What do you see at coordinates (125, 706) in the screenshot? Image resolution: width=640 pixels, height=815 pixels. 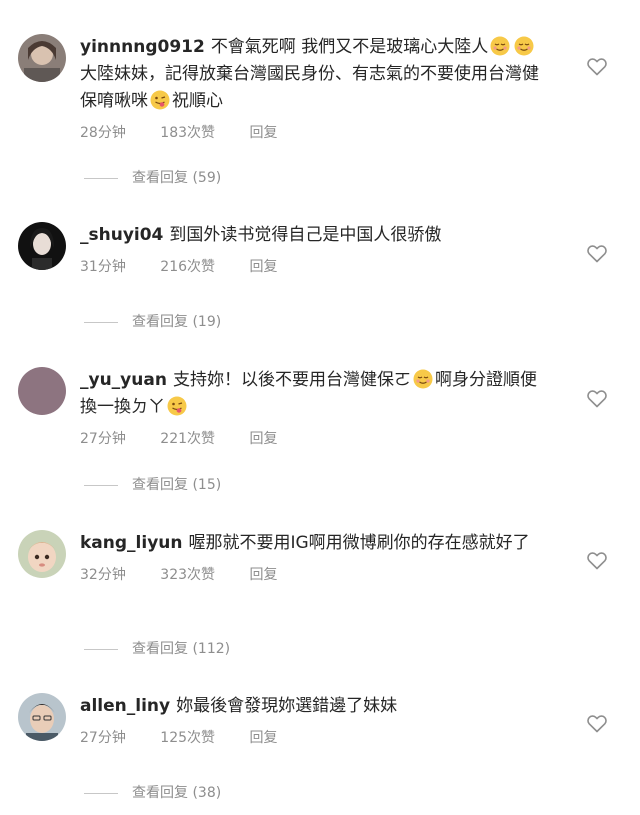 I see `comment-username: allen_liny` at bounding box center [125, 706].